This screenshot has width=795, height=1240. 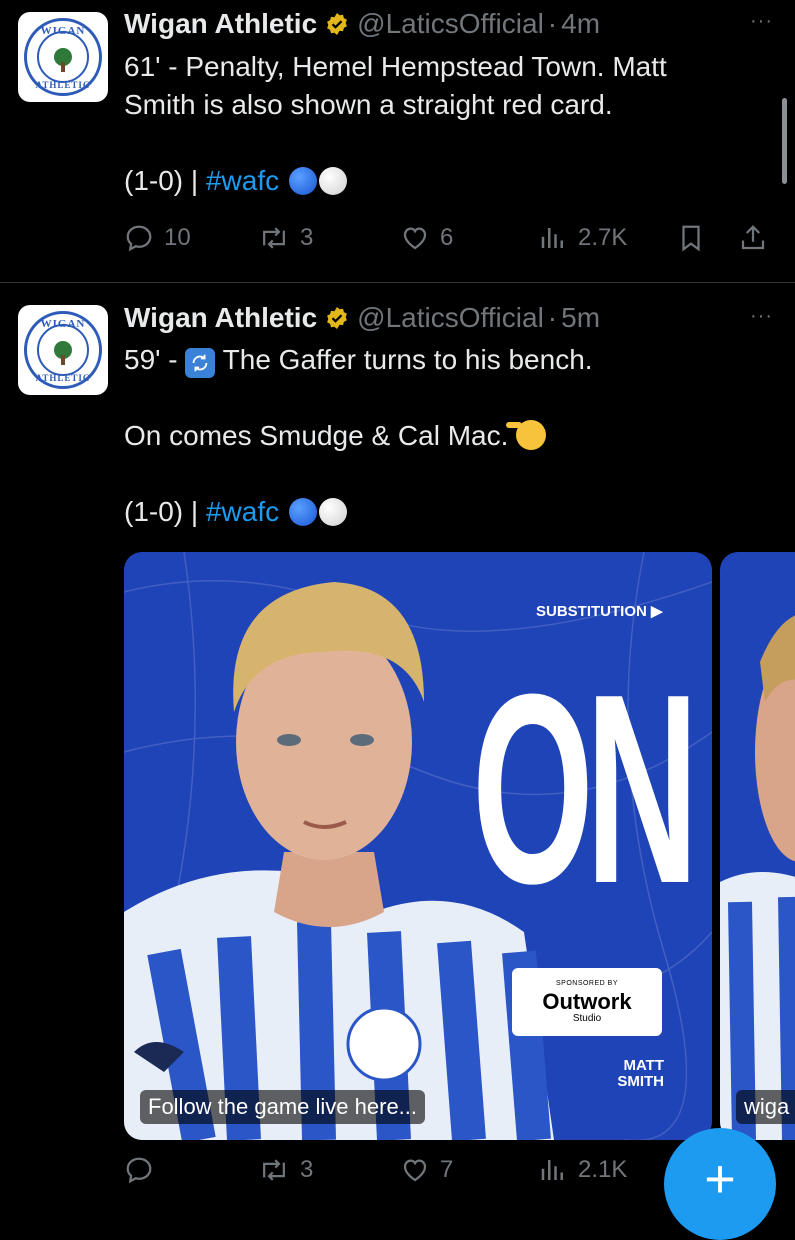 What do you see at coordinates (580, 24) in the screenshot?
I see `timestamp: 4m` at bounding box center [580, 24].